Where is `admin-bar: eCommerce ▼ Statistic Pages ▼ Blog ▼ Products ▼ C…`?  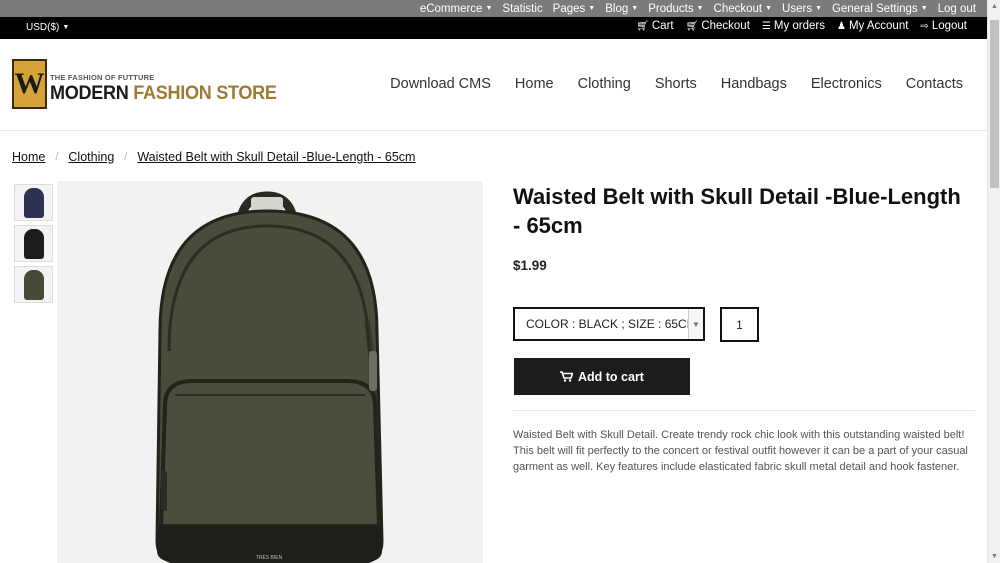
admin-bar: eCommerce ▼ Statistic Pages ▼ Blog ▼ Products ▼ C… is located at coordinates (493, 8).